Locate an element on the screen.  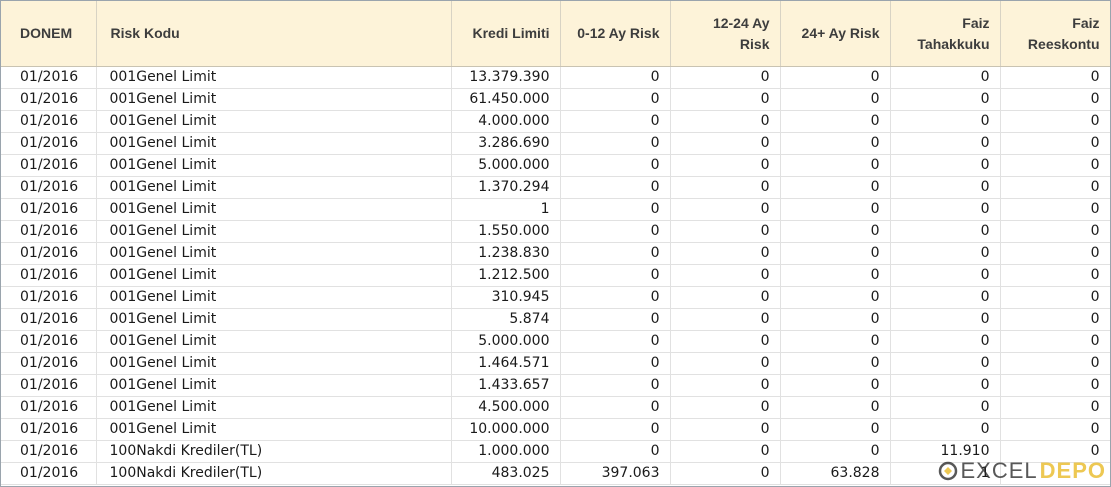
table-row: 01/2016 001Genel Limit 3.286.690 0 0 0 0 0 is located at coordinates (555, 143).